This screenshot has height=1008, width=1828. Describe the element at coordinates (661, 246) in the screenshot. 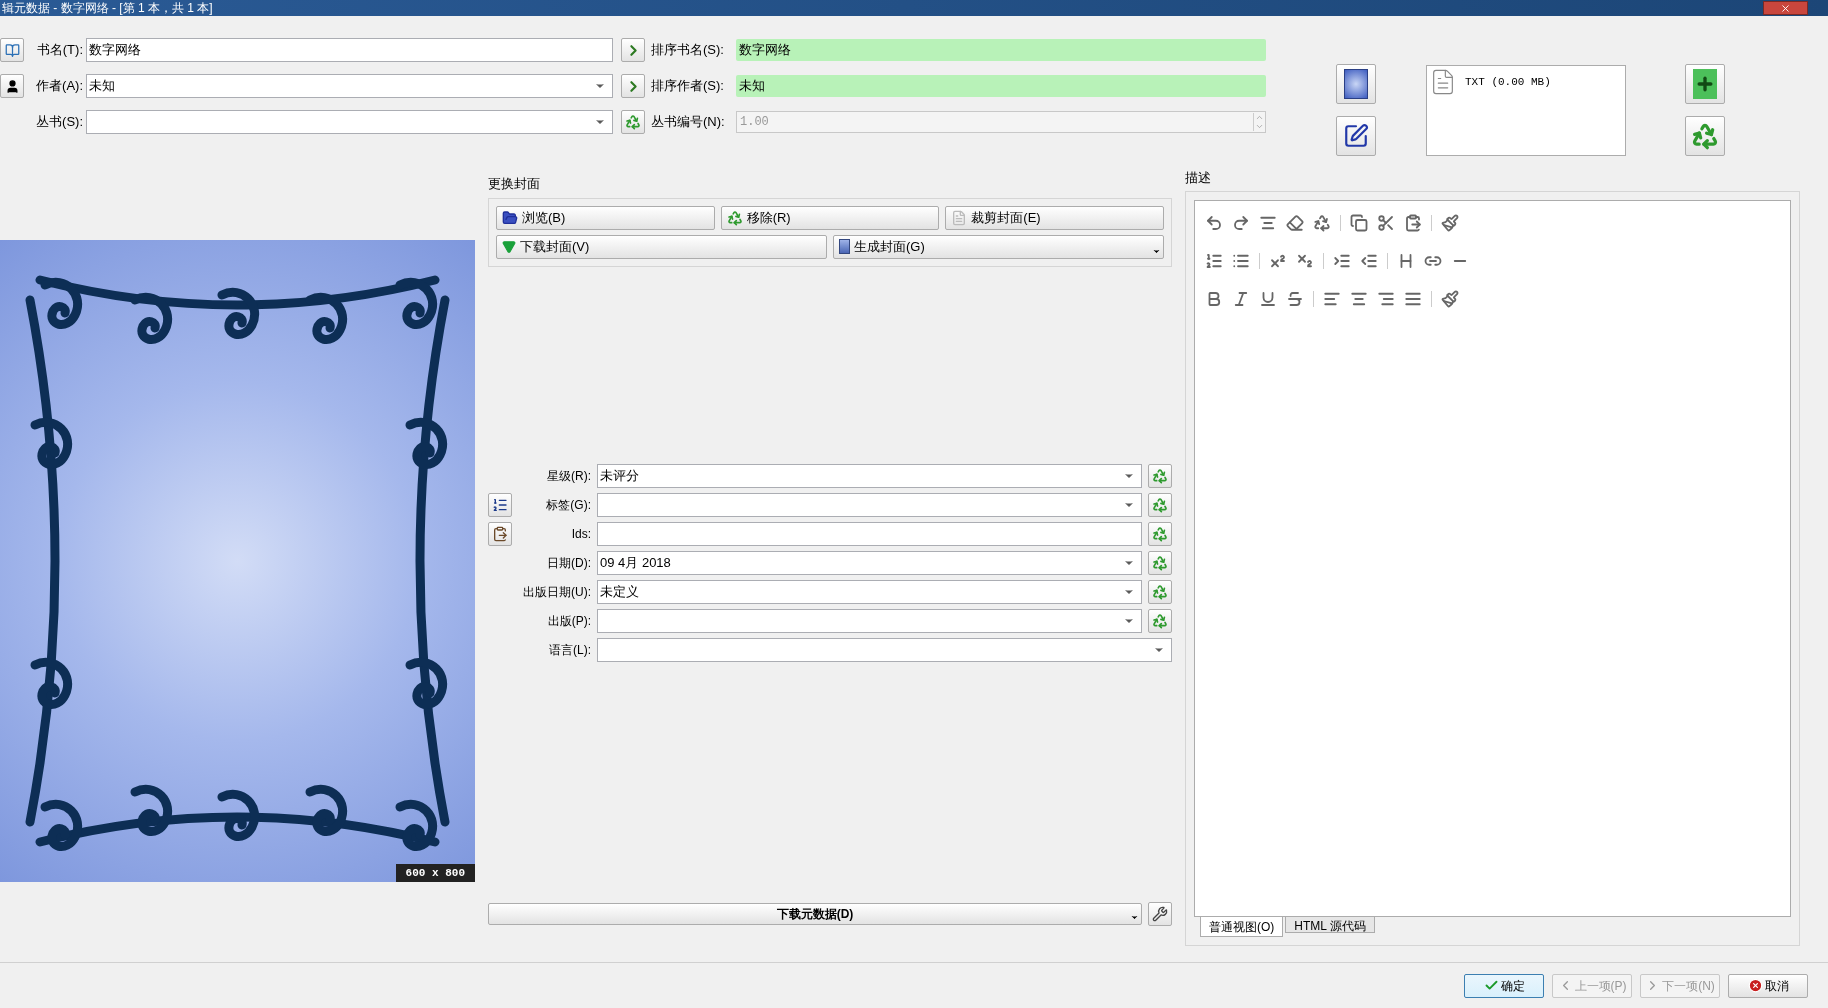

I see `cover-button: 下载封面(V)` at that location.